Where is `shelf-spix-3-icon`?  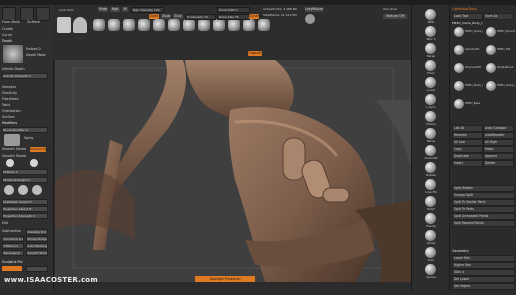
shelf-spix-3-icon is located at coordinates (430, 31).